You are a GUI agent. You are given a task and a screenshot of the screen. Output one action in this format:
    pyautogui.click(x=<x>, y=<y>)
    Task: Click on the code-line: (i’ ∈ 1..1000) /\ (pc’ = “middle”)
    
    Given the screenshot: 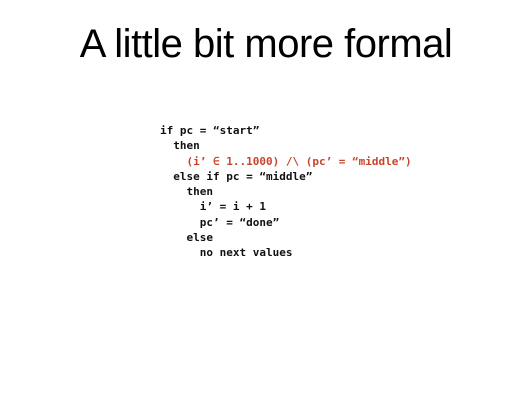 What is the action you would take?
    pyautogui.click(x=286, y=161)
    